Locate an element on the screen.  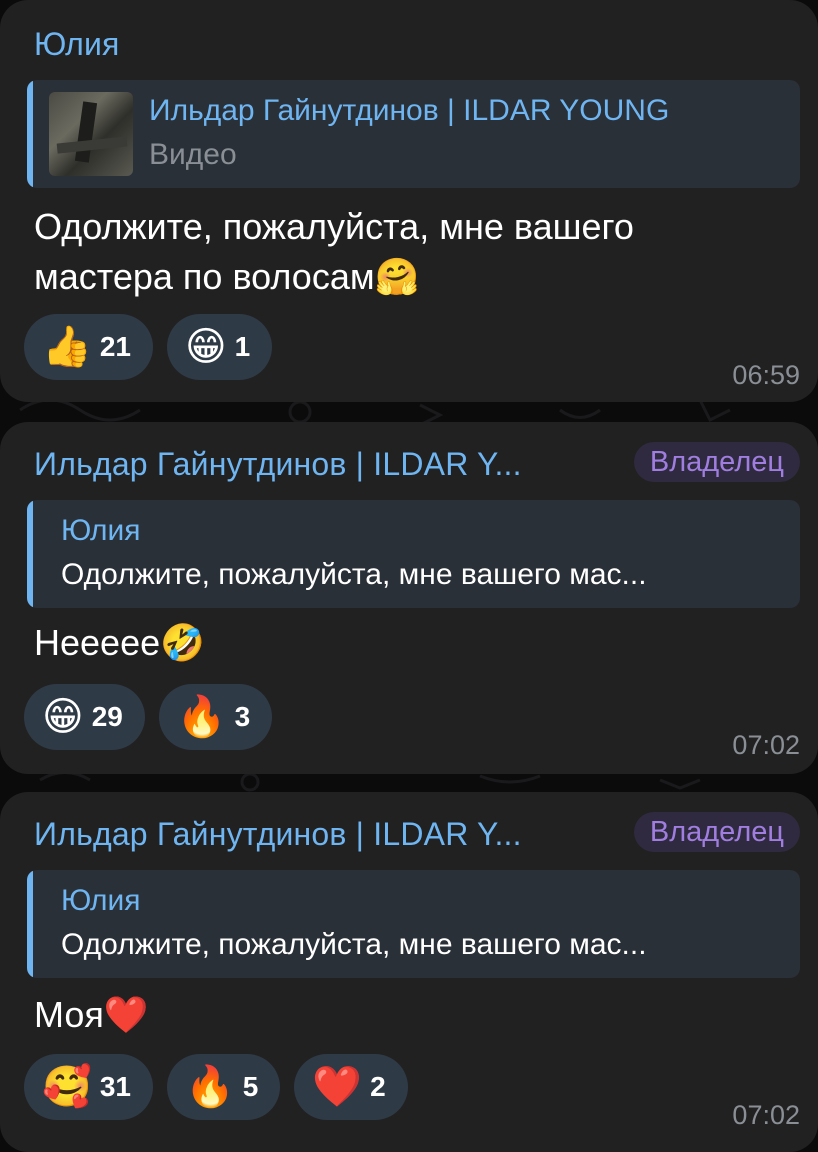
reaction-grin: 😁 29 is located at coordinates (84, 717).